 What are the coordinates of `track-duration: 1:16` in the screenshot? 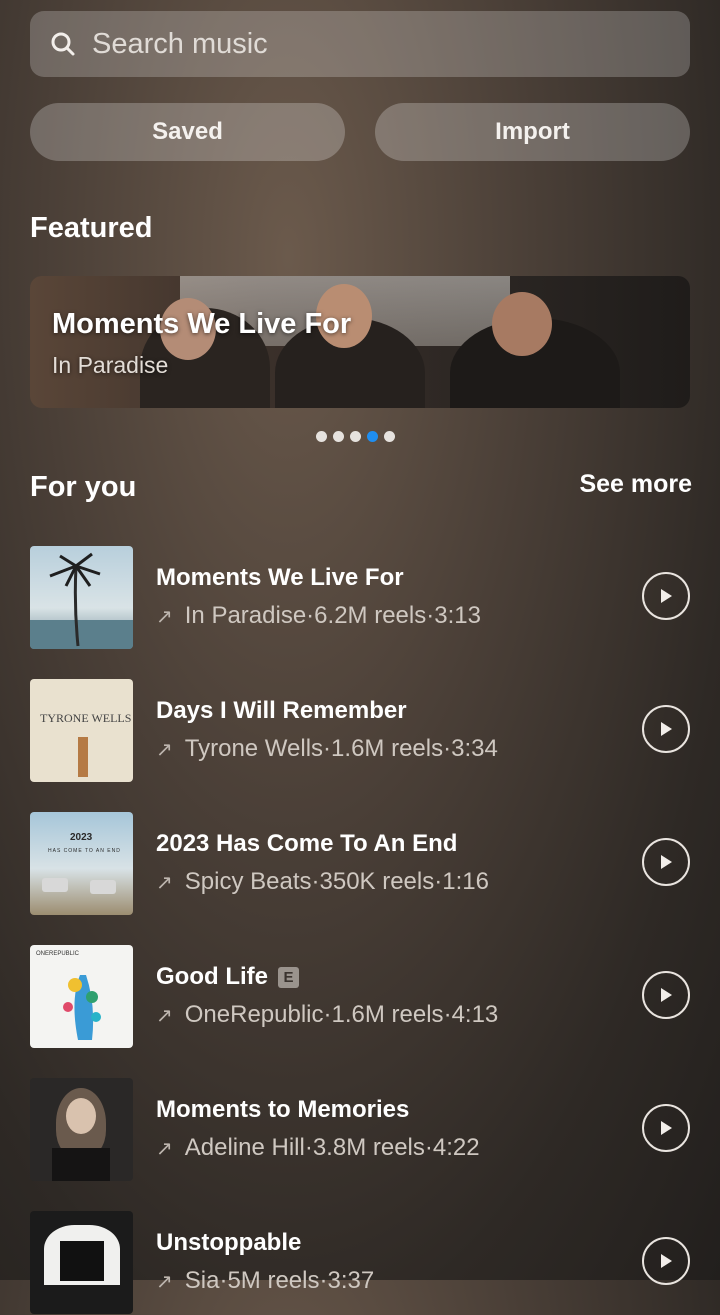 It's located at (465, 881).